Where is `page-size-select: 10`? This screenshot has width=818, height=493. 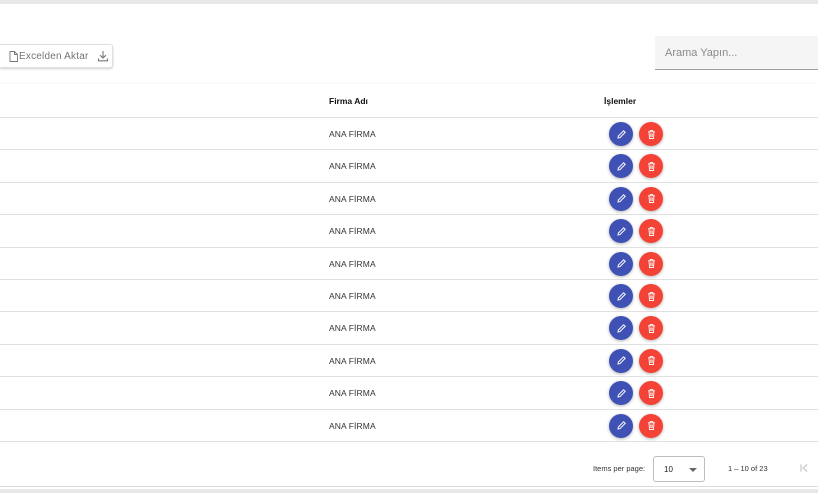 page-size-select: 10 is located at coordinates (679, 469).